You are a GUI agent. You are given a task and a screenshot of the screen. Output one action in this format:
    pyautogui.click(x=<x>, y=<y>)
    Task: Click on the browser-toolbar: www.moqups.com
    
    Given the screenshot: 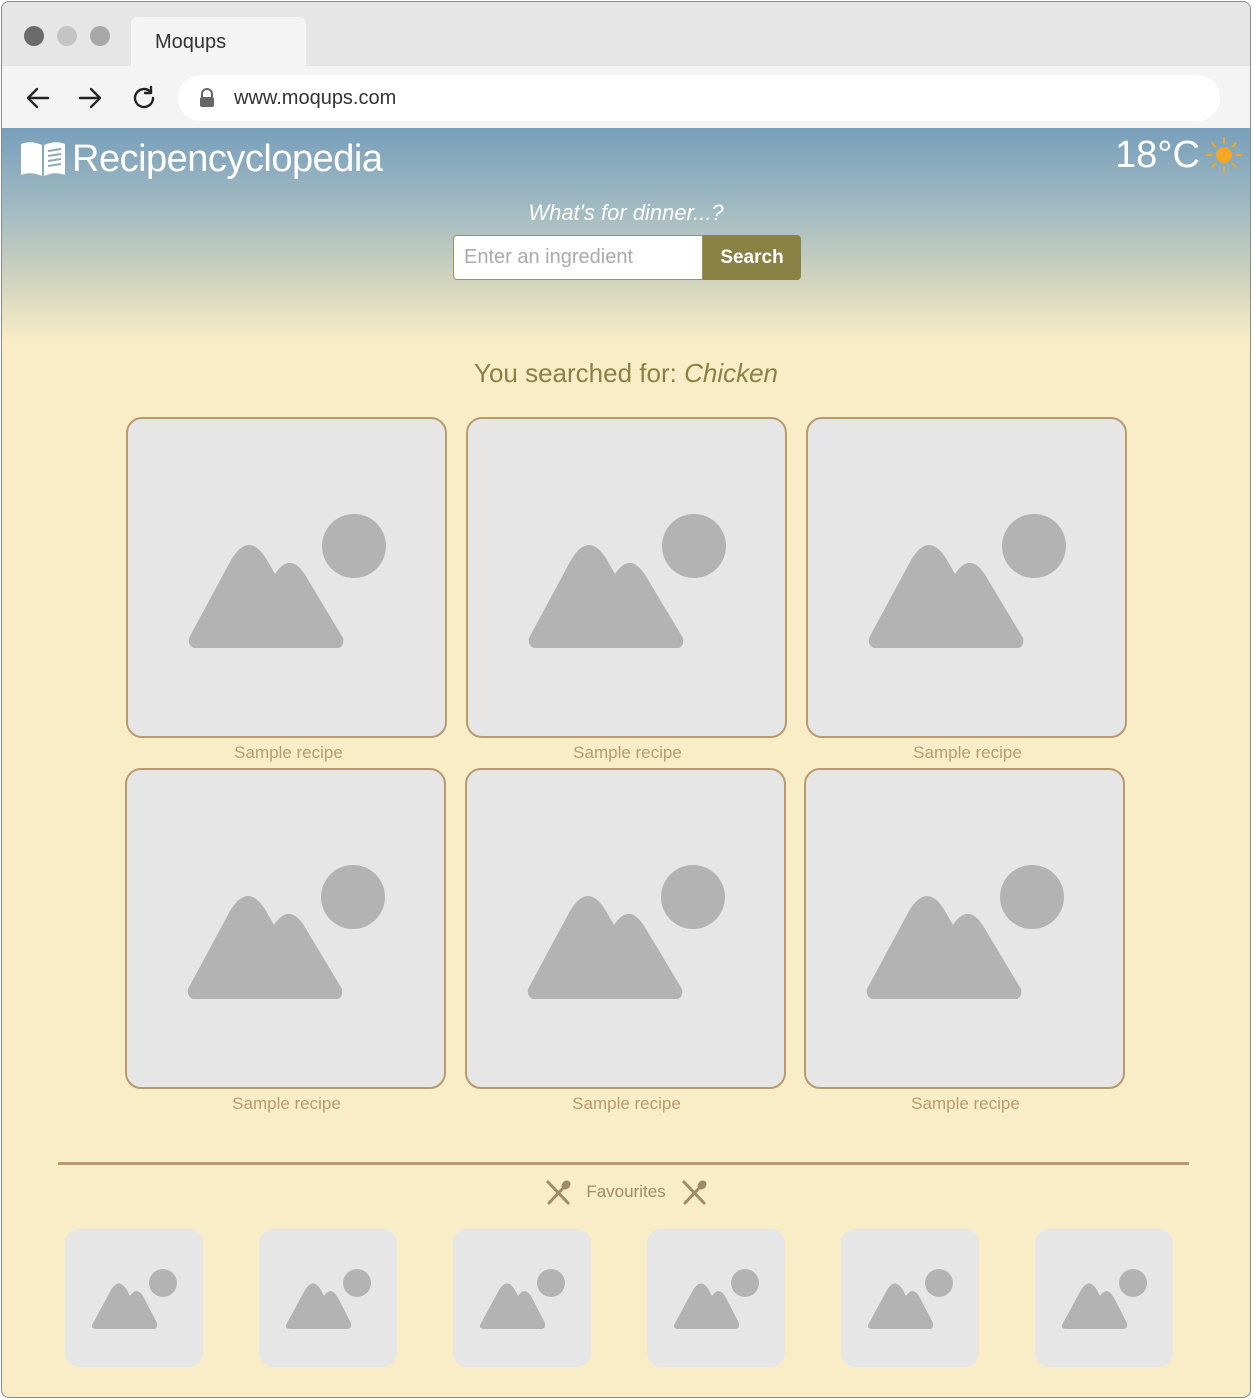 What is the action you would take?
    pyautogui.click(x=626, y=97)
    